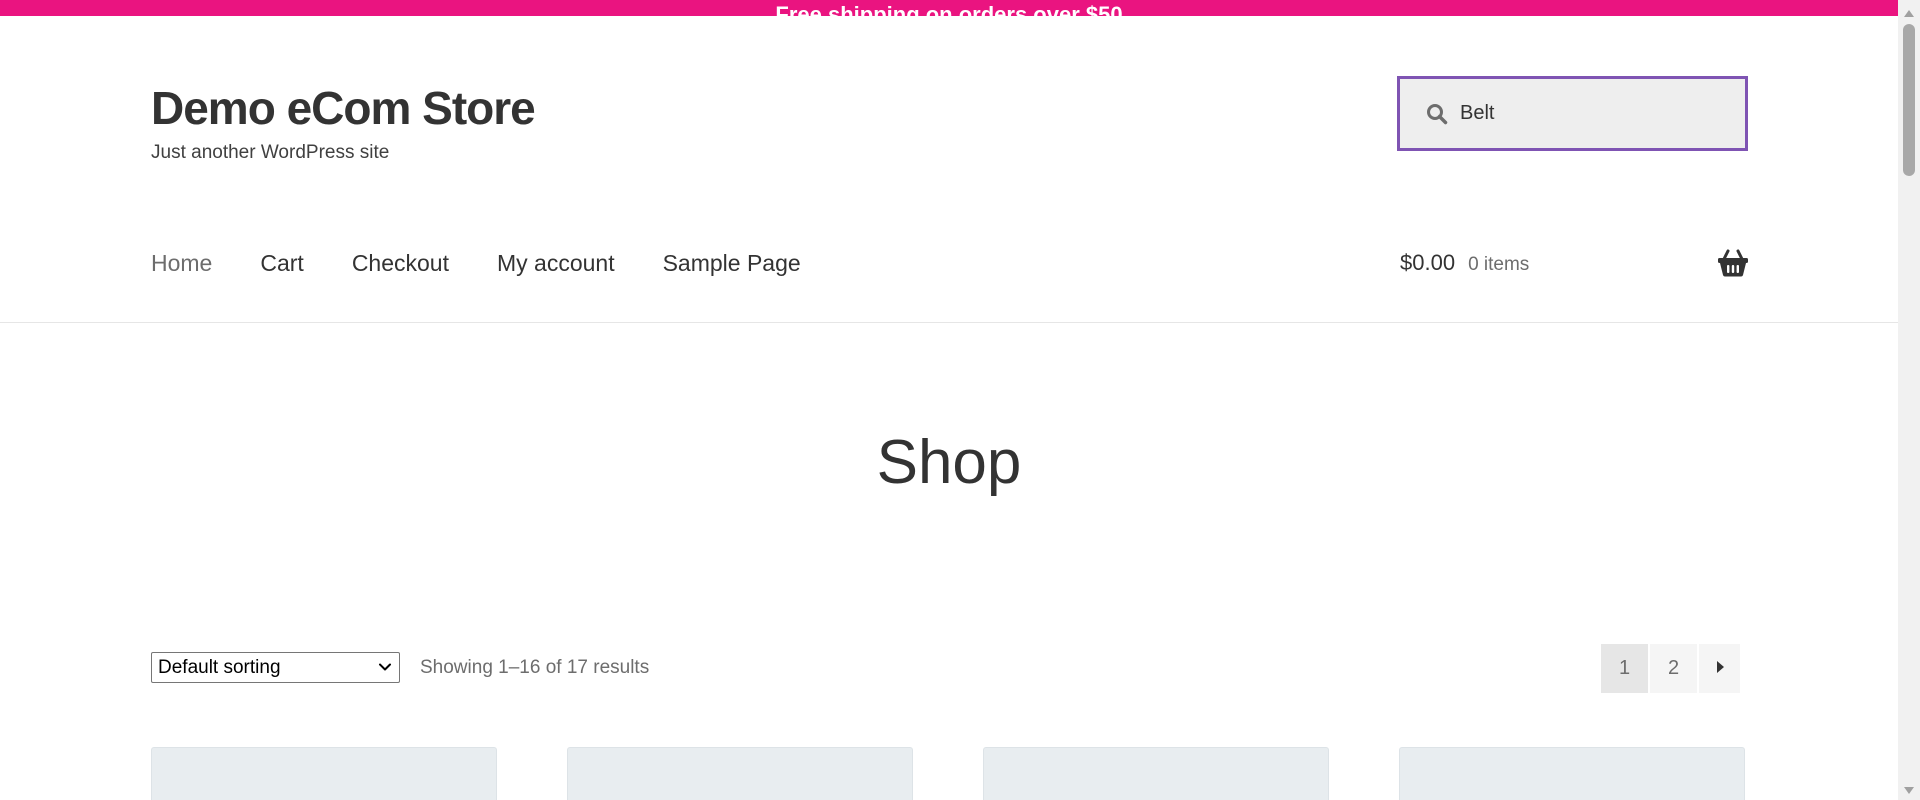 The height and width of the screenshot is (800, 1920). What do you see at coordinates (535, 667) in the screenshot?
I see `results-count: Showing 1–16 of 17 results` at bounding box center [535, 667].